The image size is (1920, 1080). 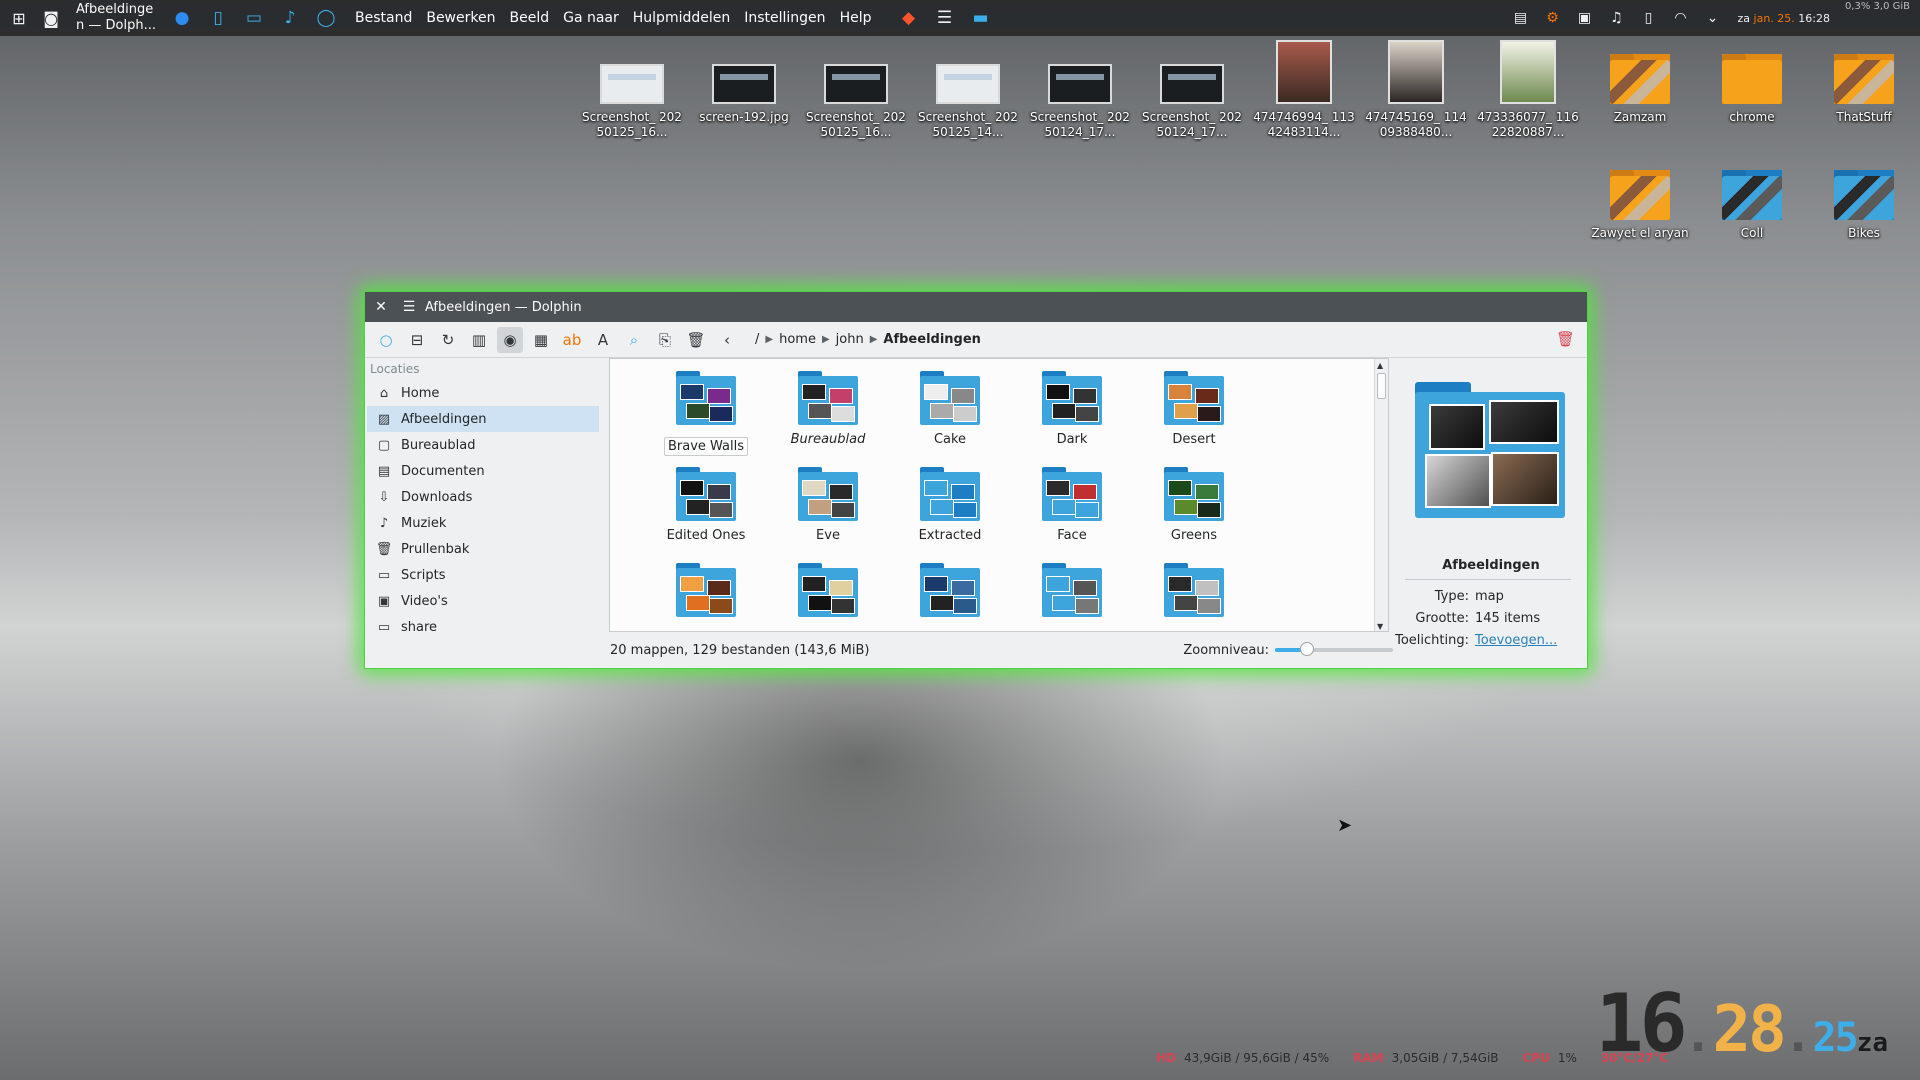 I want to click on desktop-icon: chrome, so click(x=1752, y=87).